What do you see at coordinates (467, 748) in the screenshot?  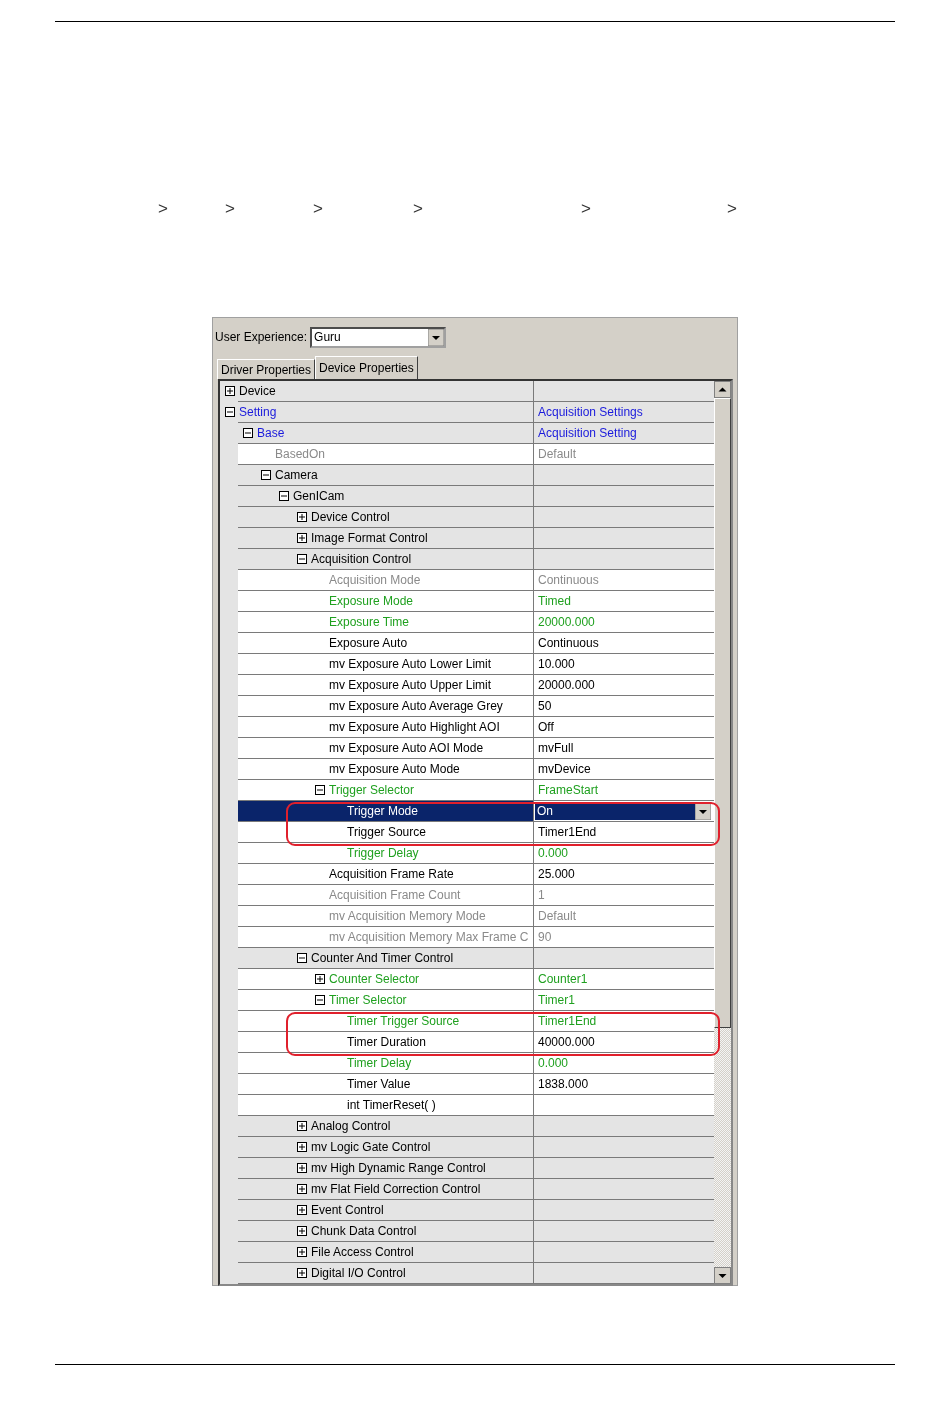 I see `property-row: mv Exposure Auto AOI Mode mvFull` at bounding box center [467, 748].